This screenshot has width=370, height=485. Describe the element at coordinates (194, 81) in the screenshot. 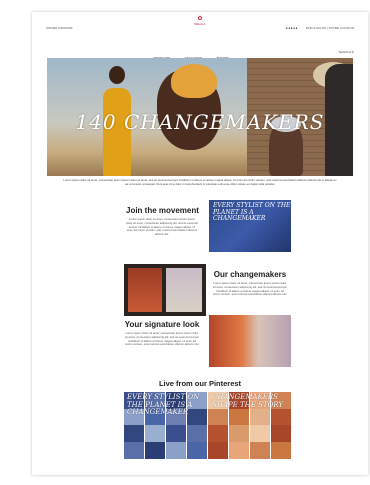

I see `hero-blonde-hair` at that location.